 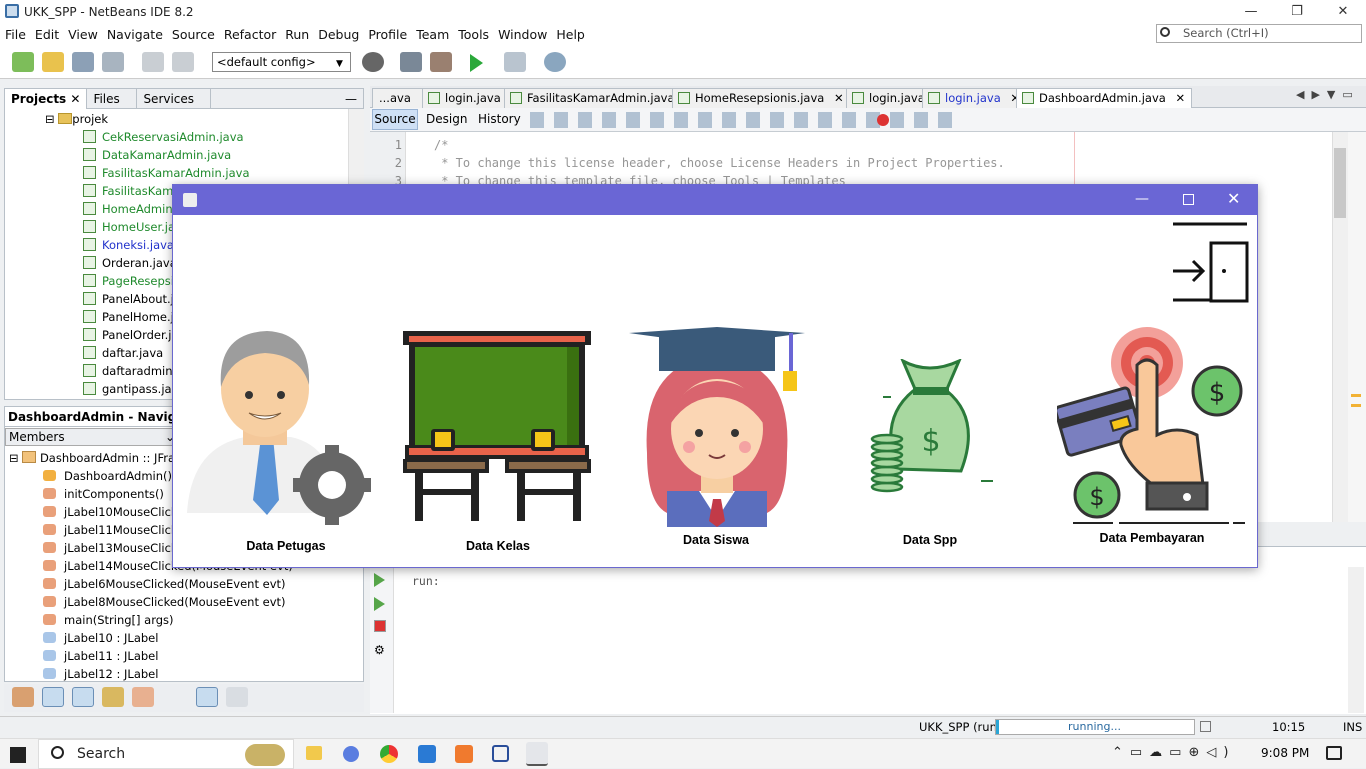 What do you see at coordinates (395, 119) in the screenshot?
I see `mode-source: Source` at bounding box center [395, 119].